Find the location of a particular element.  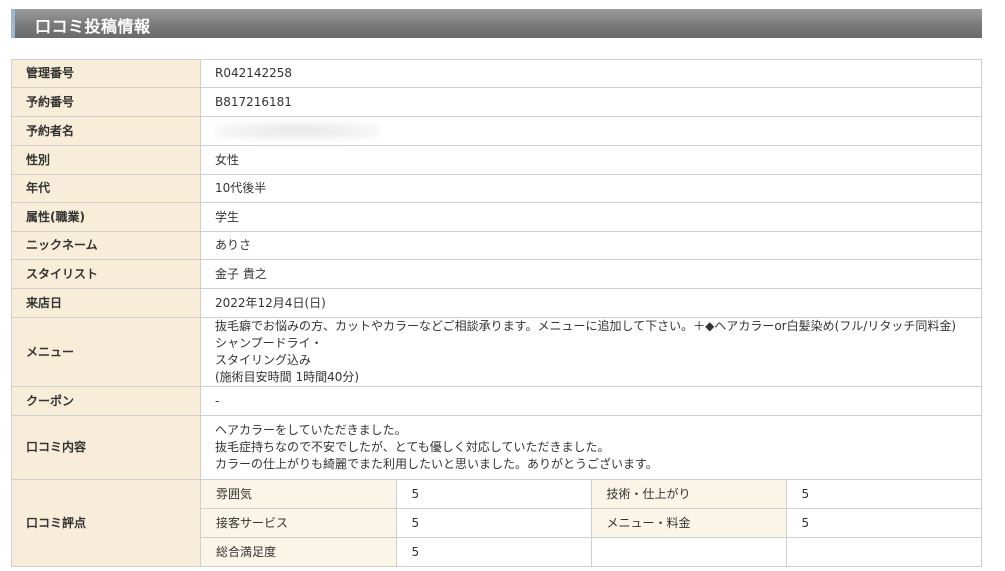

score-row: 総合満足度 5 is located at coordinates (591, 551).